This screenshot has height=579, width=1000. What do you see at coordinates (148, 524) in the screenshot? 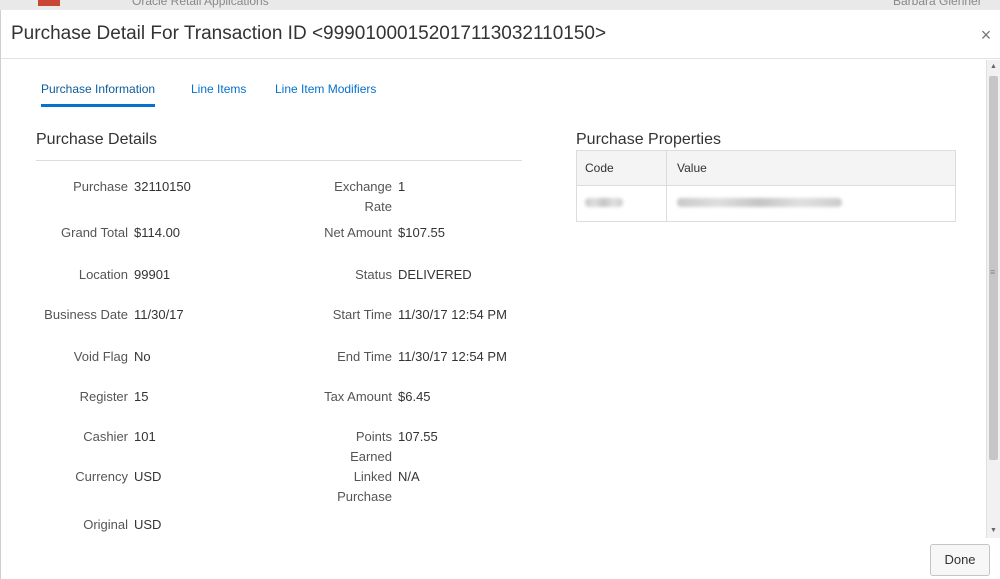
I see `field-value-original: USD` at bounding box center [148, 524].